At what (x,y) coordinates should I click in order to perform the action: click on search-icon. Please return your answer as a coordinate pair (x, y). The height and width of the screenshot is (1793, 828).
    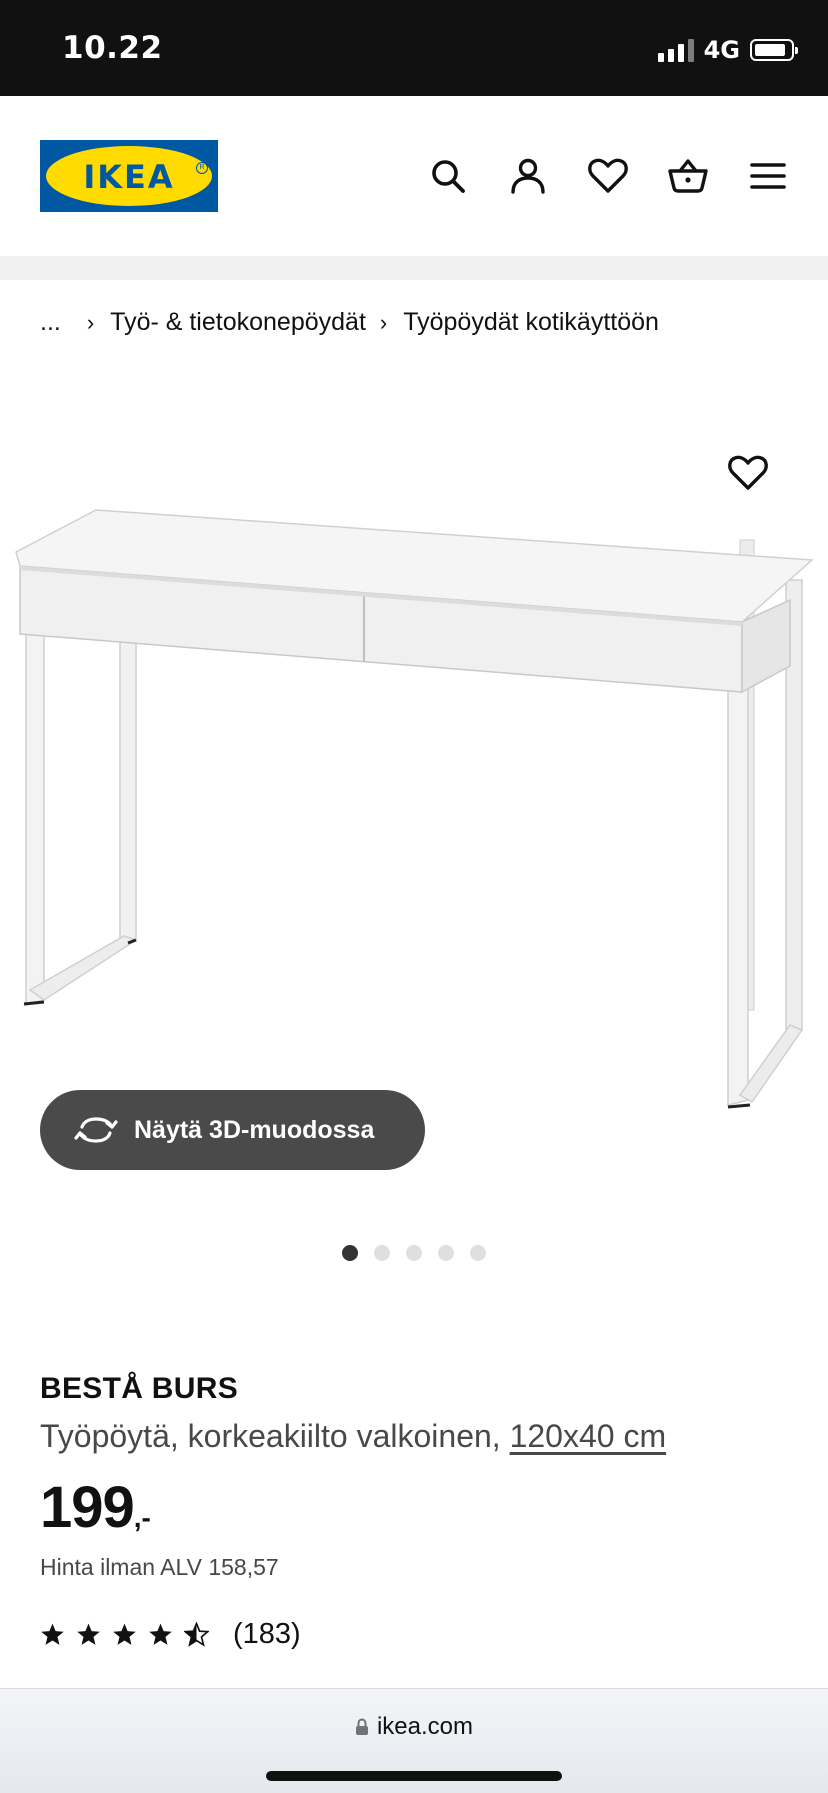
    Looking at the image, I should click on (448, 176).